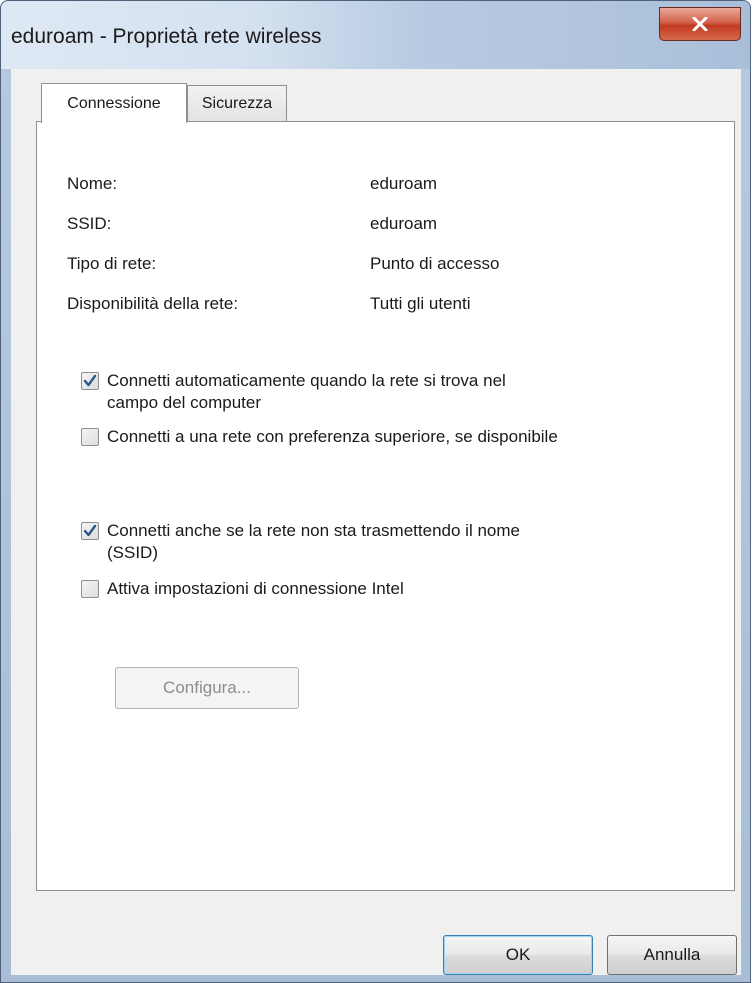 The height and width of the screenshot is (983, 753). Describe the element at coordinates (166, 36) in the screenshot. I see `window-title: eduroam - Proprietà rete wireless` at that location.